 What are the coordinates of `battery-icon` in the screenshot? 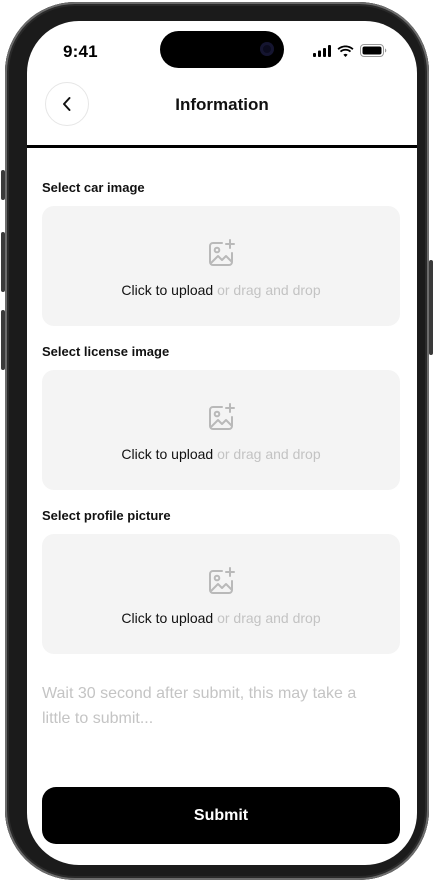 It's located at (373, 50).